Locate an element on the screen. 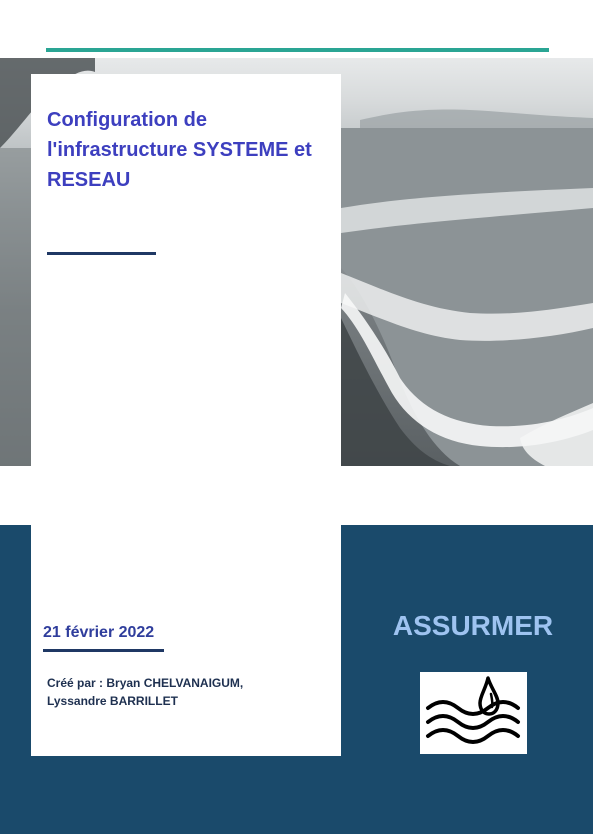 This screenshot has height=834, width=593. company-logo is located at coordinates (473, 713).